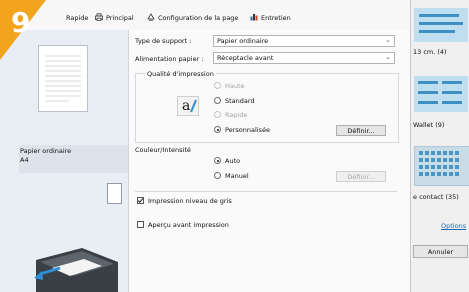 The height and width of the screenshot is (292, 469). I want to click on color-intensity-label: Couleur/Intensité, so click(163, 150).